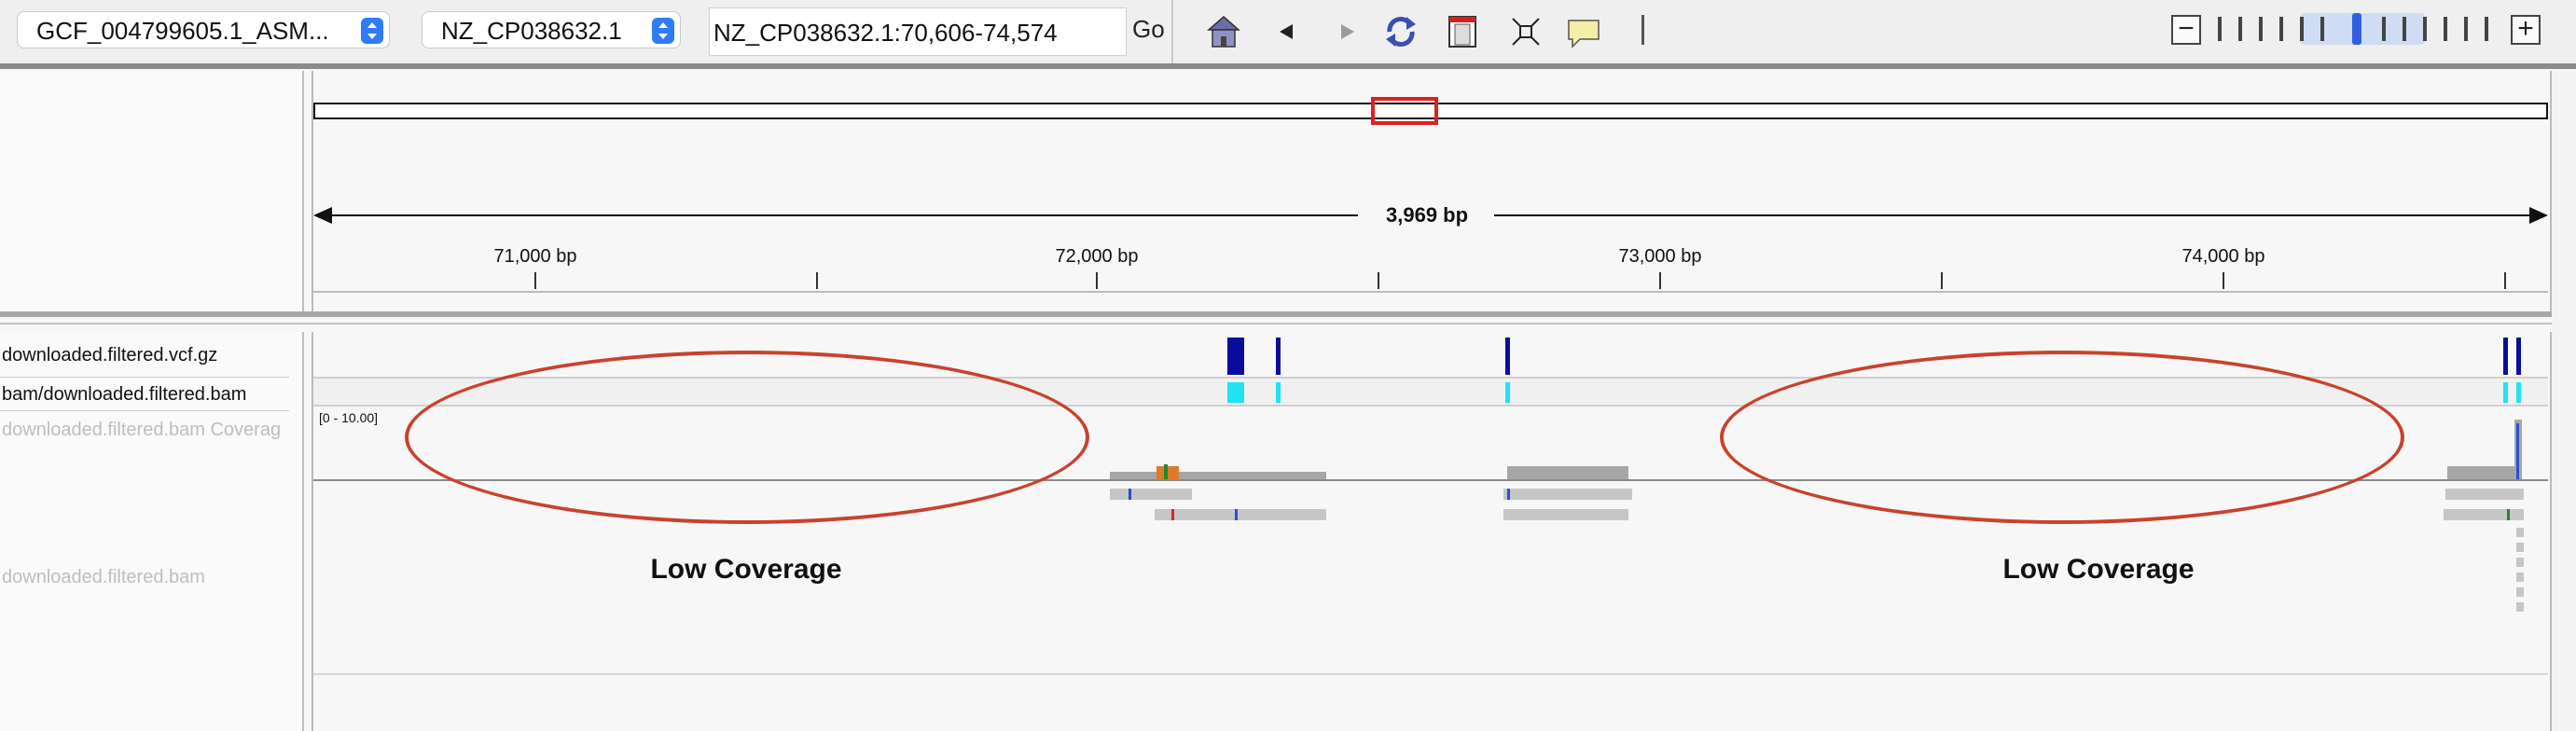 This screenshot has width=2576, height=731. Describe the element at coordinates (1583, 32) in the screenshot. I see `popup-info-icon` at that location.